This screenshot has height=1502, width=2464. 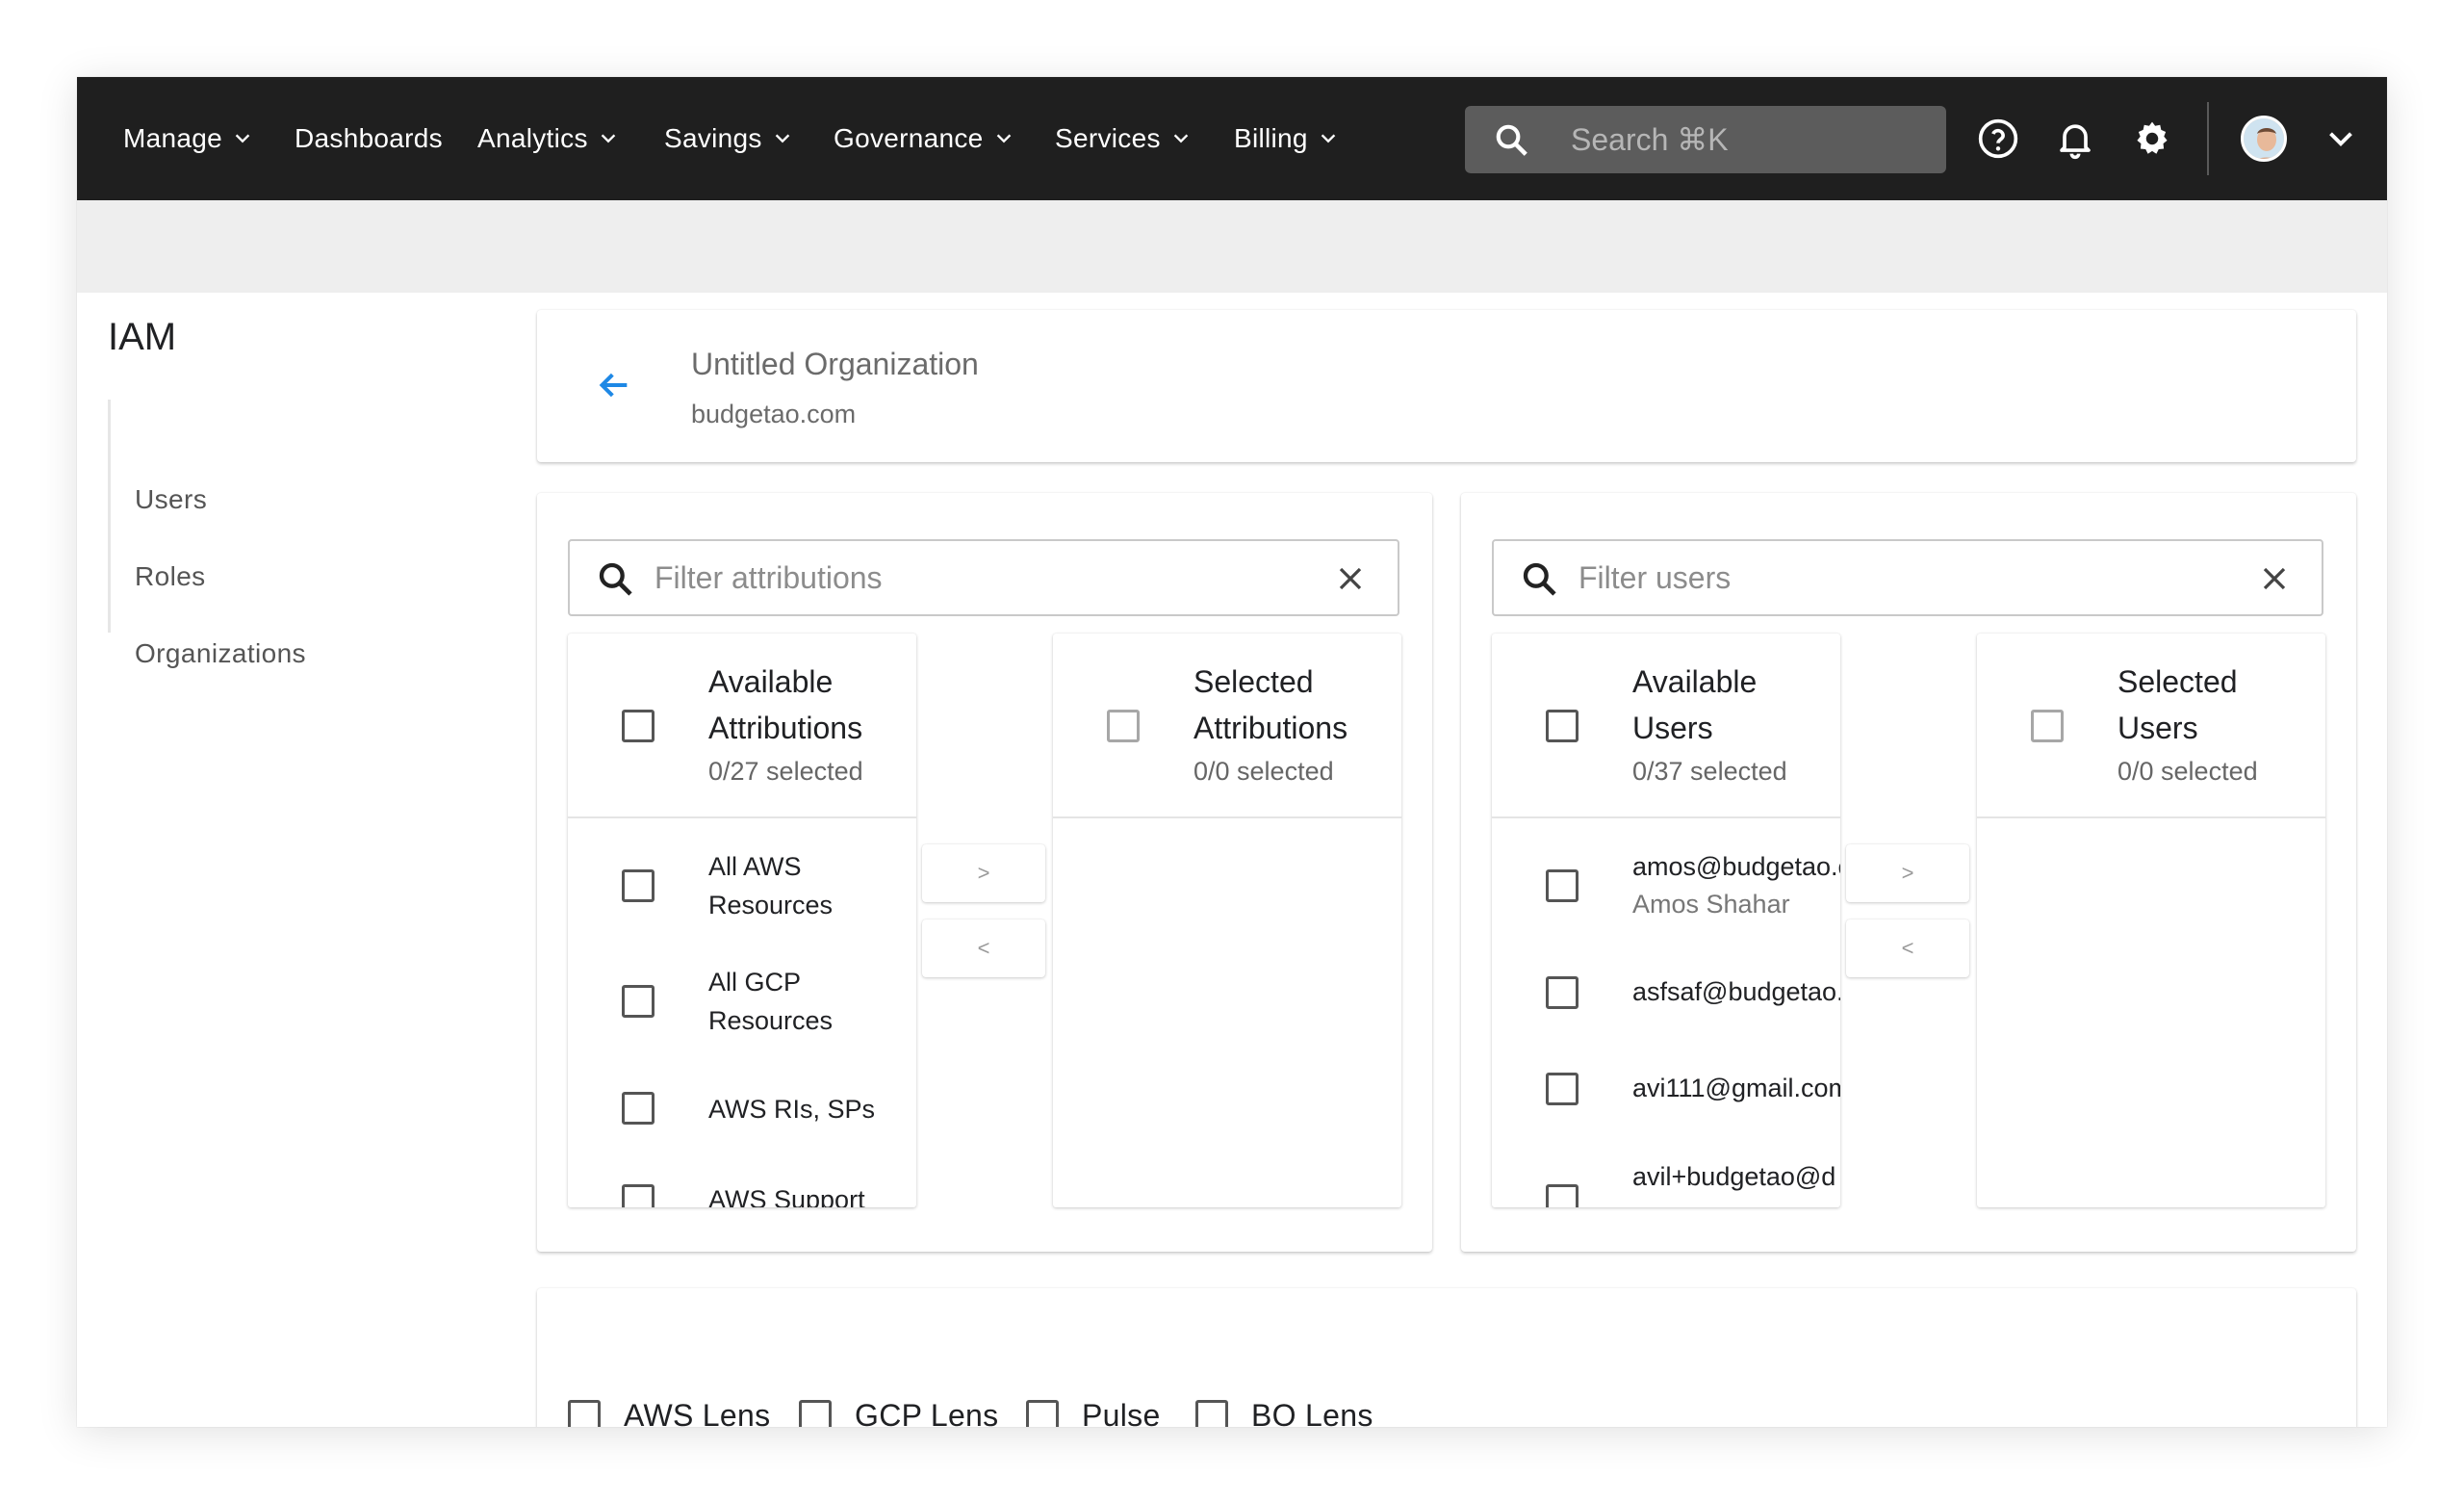 I want to click on nav-savings-label: Savings, so click(x=713, y=138).